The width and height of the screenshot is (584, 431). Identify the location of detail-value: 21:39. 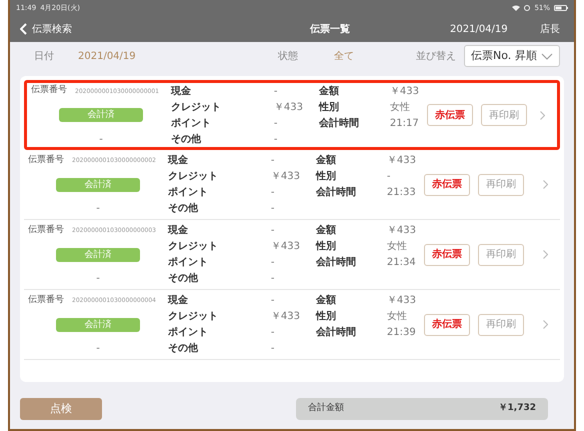
(401, 333).